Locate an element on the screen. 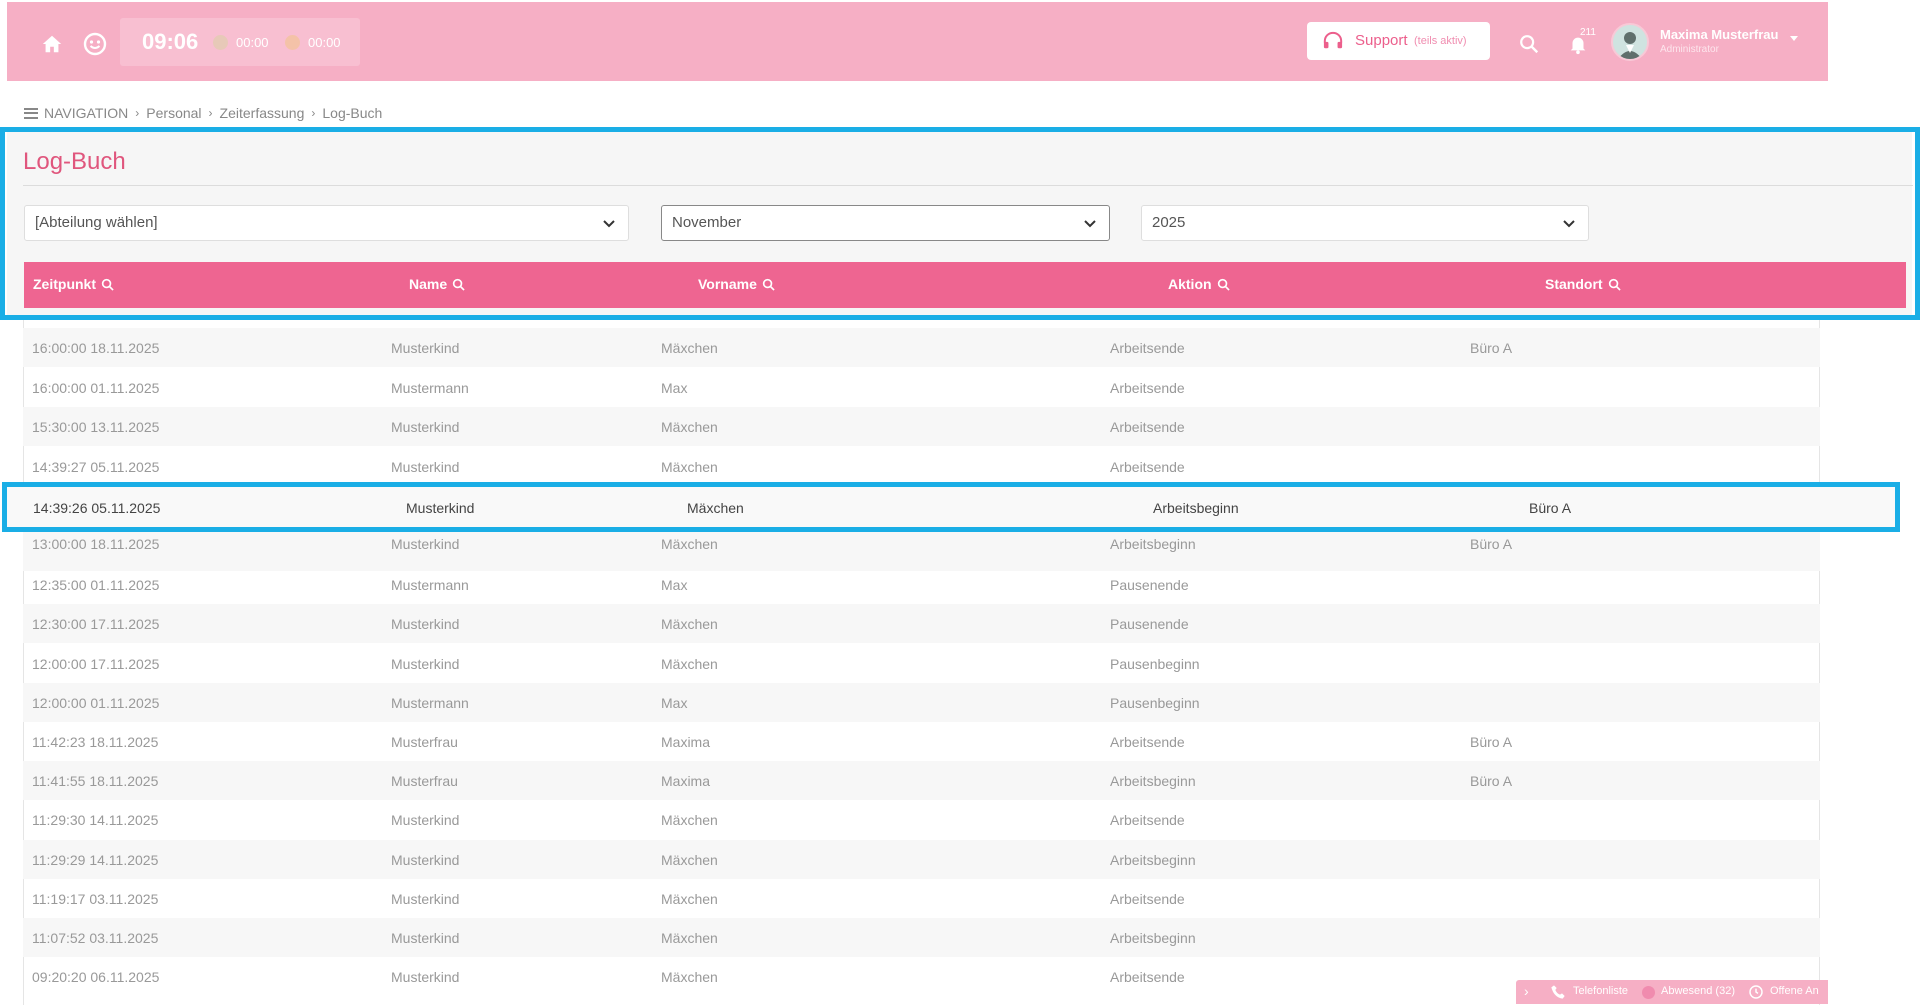 Image resolution: width=1920 pixels, height=1005 pixels. cell-zeitpunkt: 11:29:30 14.11.2025 is located at coordinates (95, 820).